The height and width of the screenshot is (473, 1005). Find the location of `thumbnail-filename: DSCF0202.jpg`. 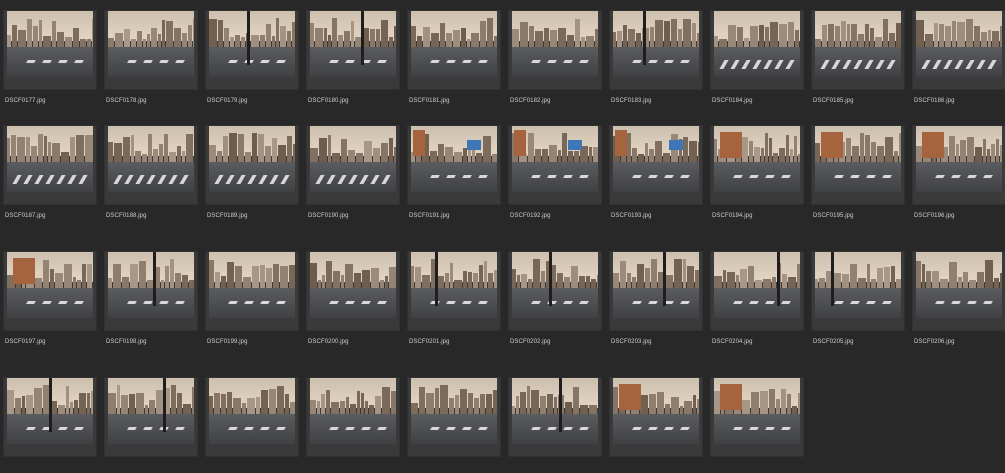

thumbnail-filename: DSCF0202.jpg is located at coordinates (530, 342).